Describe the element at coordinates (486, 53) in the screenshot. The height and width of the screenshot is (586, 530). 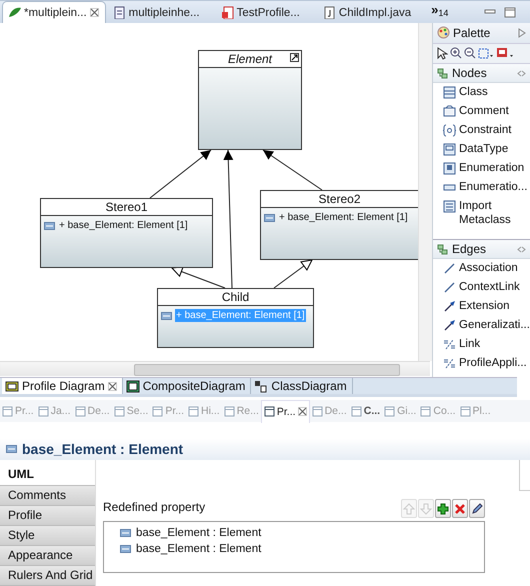
I see `marquee-icon` at that location.